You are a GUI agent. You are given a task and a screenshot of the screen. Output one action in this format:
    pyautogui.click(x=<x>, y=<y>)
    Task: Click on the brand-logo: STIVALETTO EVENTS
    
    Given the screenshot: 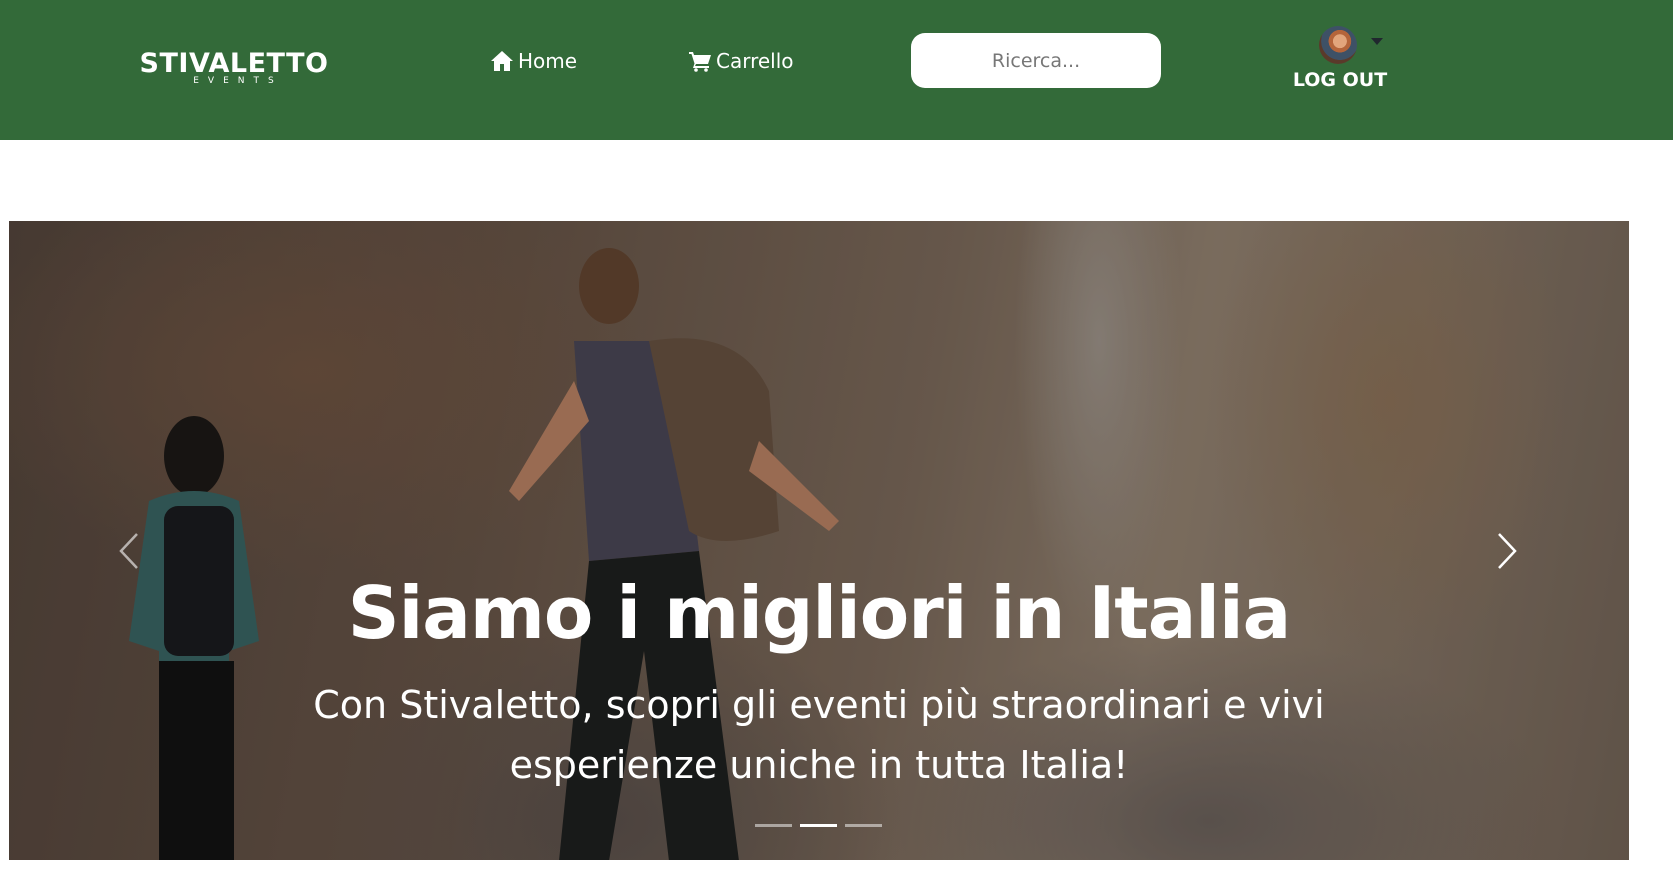 What is the action you would take?
    pyautogui.click(x=234, y=71)
    